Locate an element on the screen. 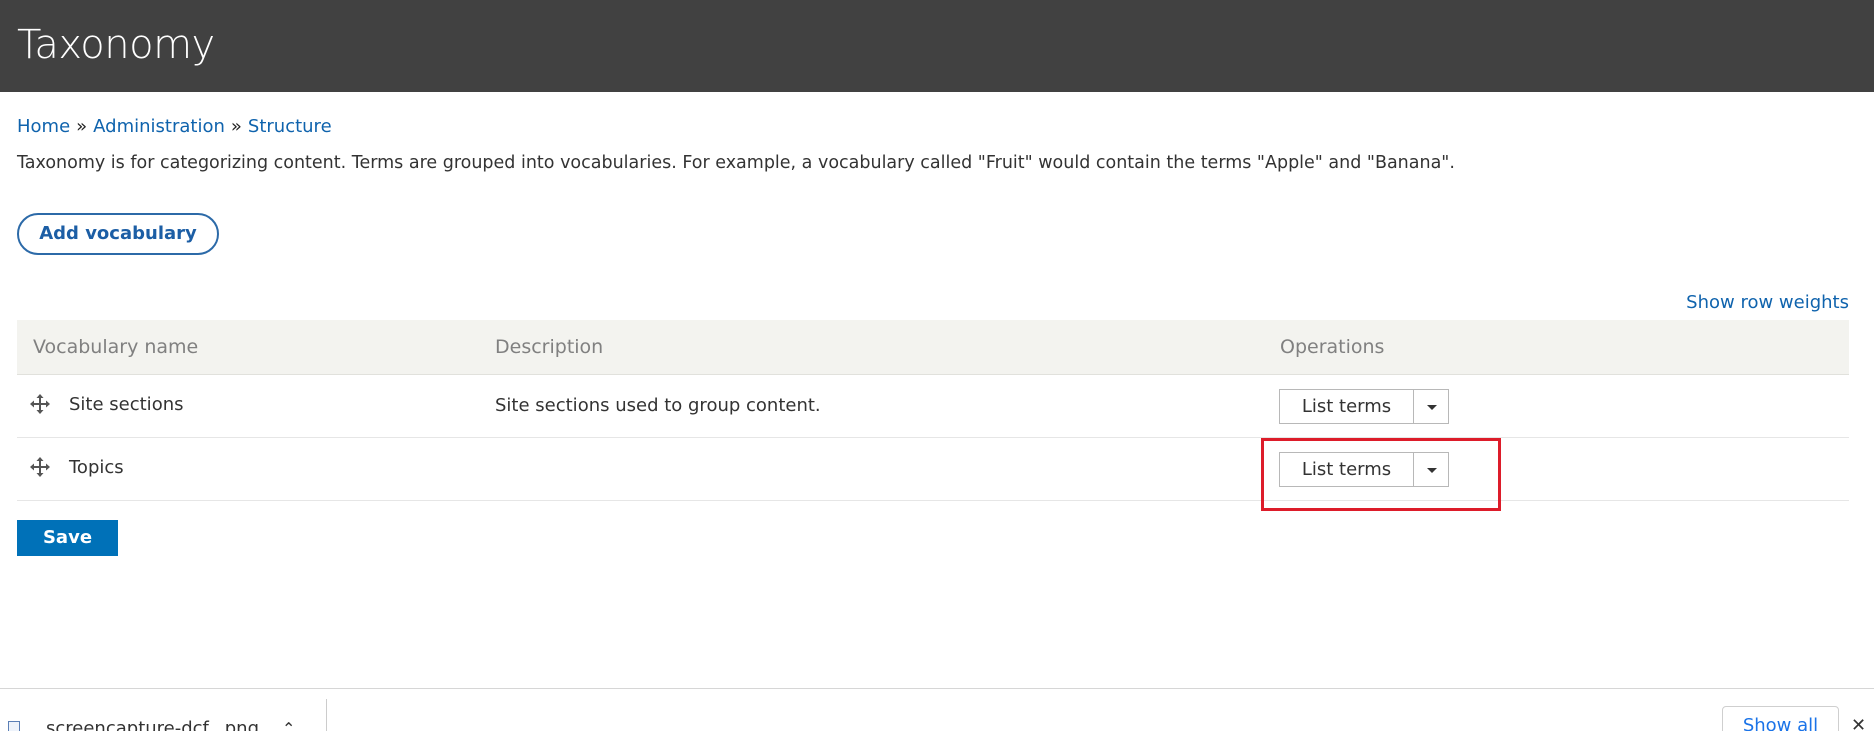 The image size is (1874, 731). close-icon: ✕ is located at coordinates (1858, 723).